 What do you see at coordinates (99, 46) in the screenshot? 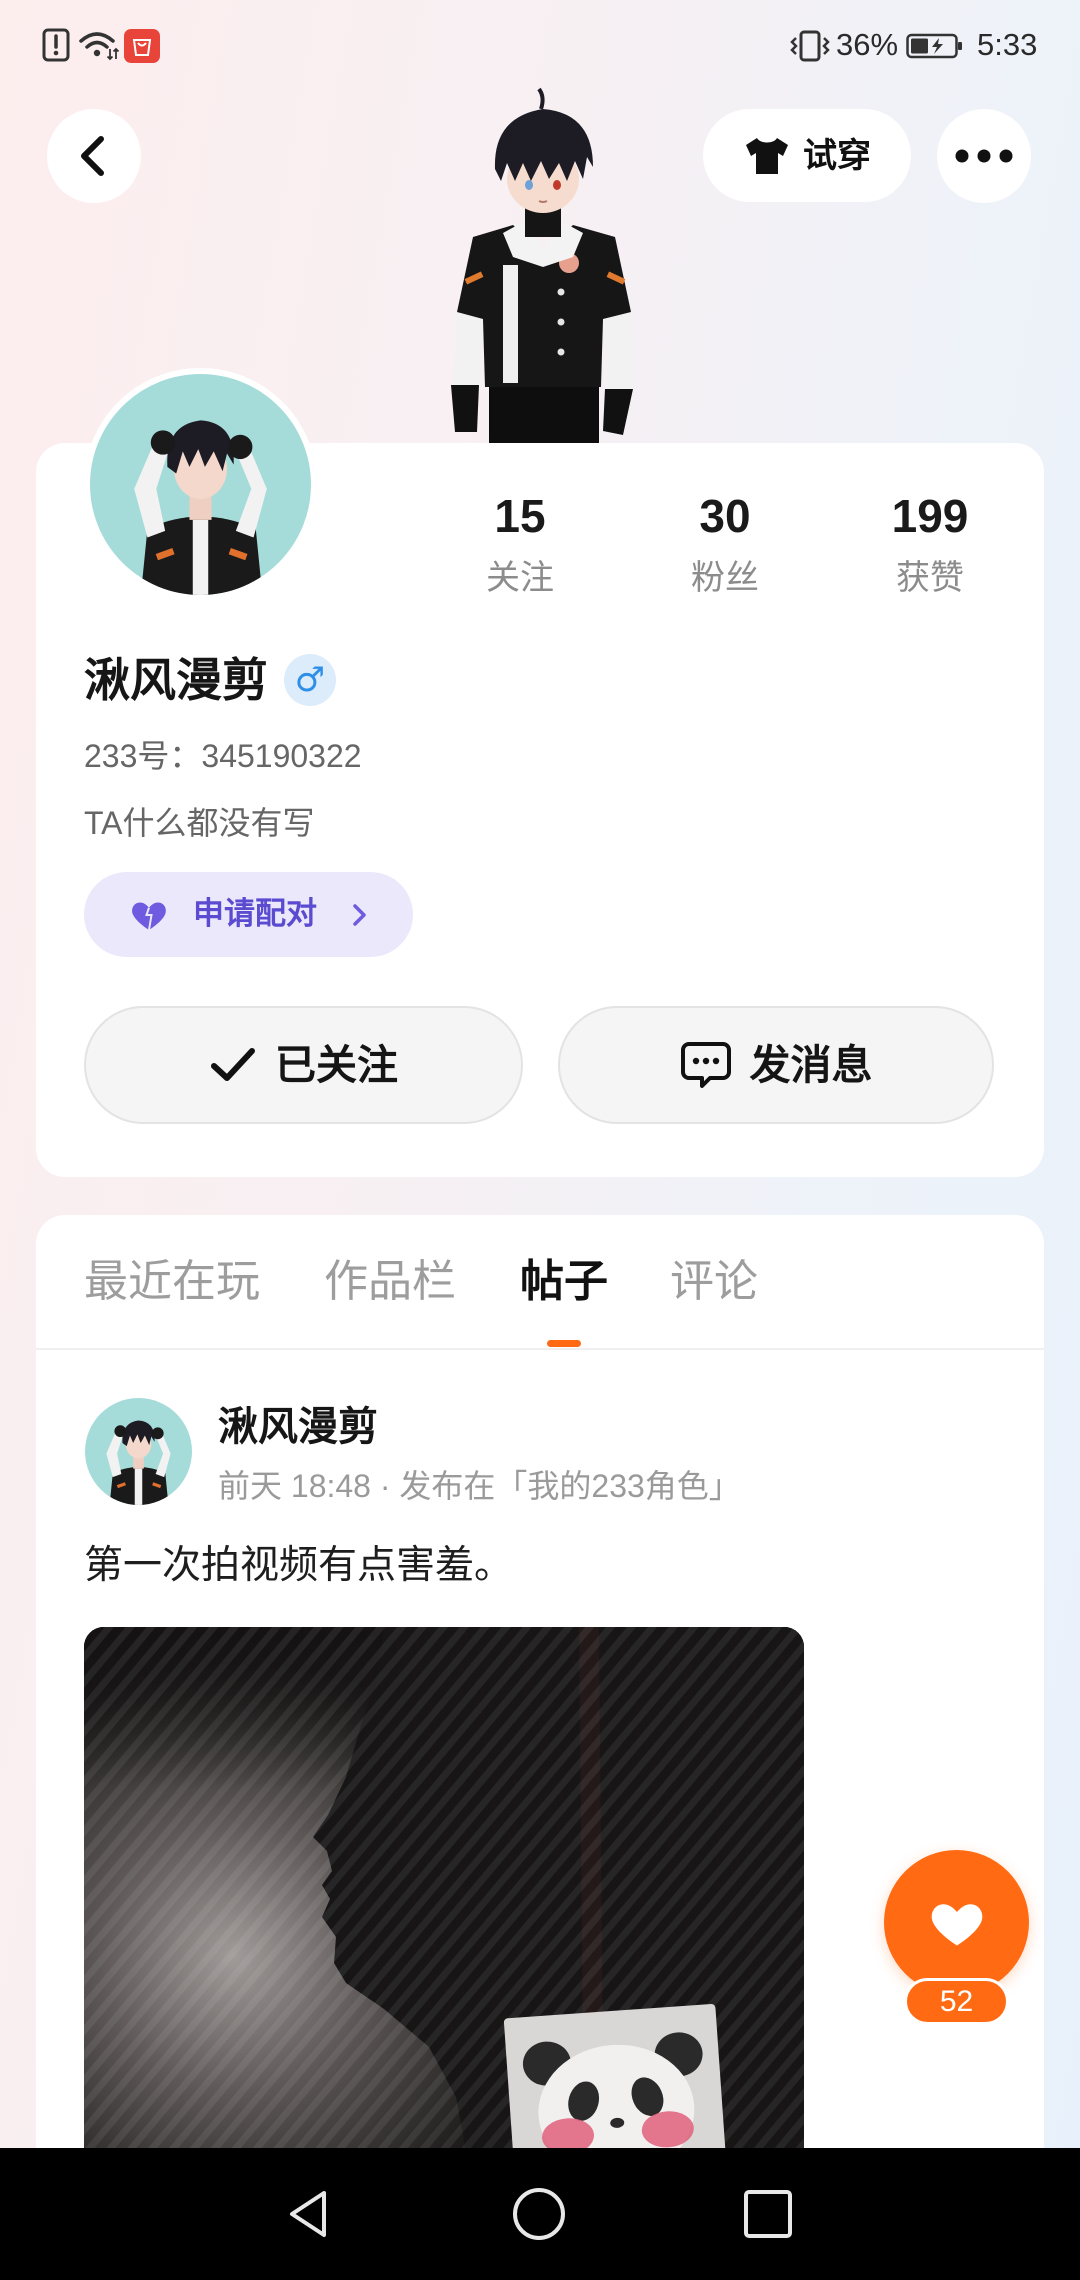
I see `wifi-icon` at bounding box center [99, 46].